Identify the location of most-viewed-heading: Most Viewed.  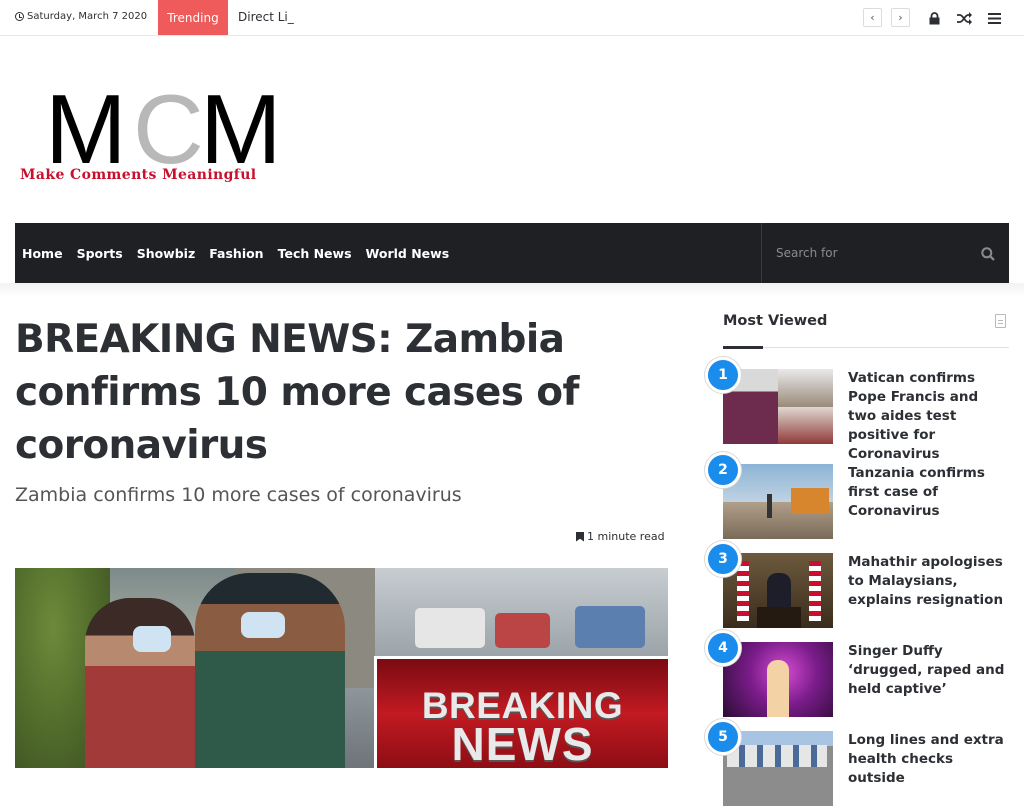
(775, 321).